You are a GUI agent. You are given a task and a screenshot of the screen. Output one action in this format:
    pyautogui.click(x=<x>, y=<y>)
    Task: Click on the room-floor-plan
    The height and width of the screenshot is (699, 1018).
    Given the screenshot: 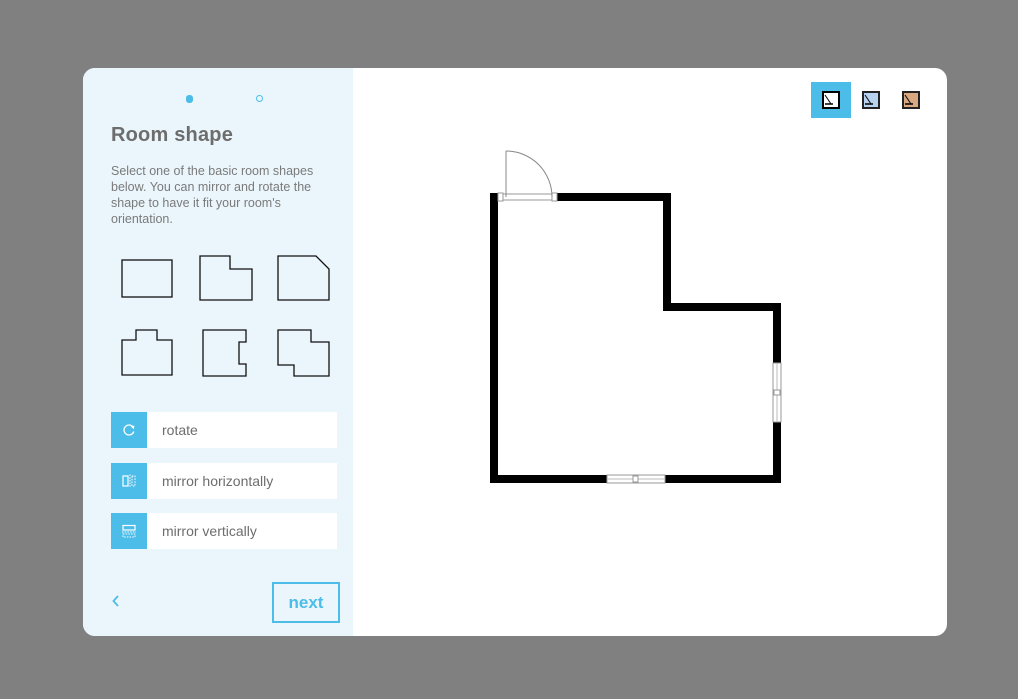 What is the action you would take?
    pyautogui.click(x=636, y=317)
    